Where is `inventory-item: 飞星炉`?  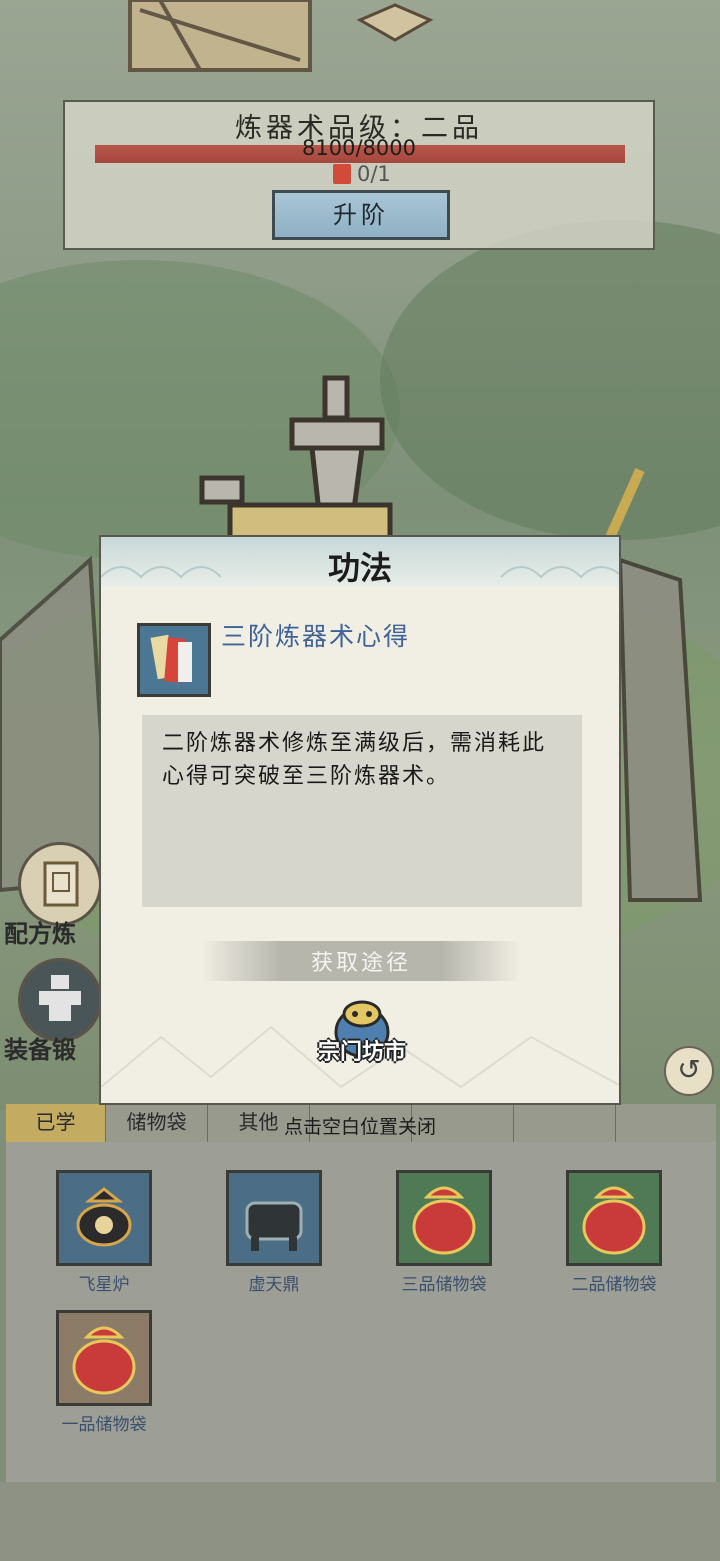 inventory-item: 飞星炉 is located at coordinates (104, 1232).